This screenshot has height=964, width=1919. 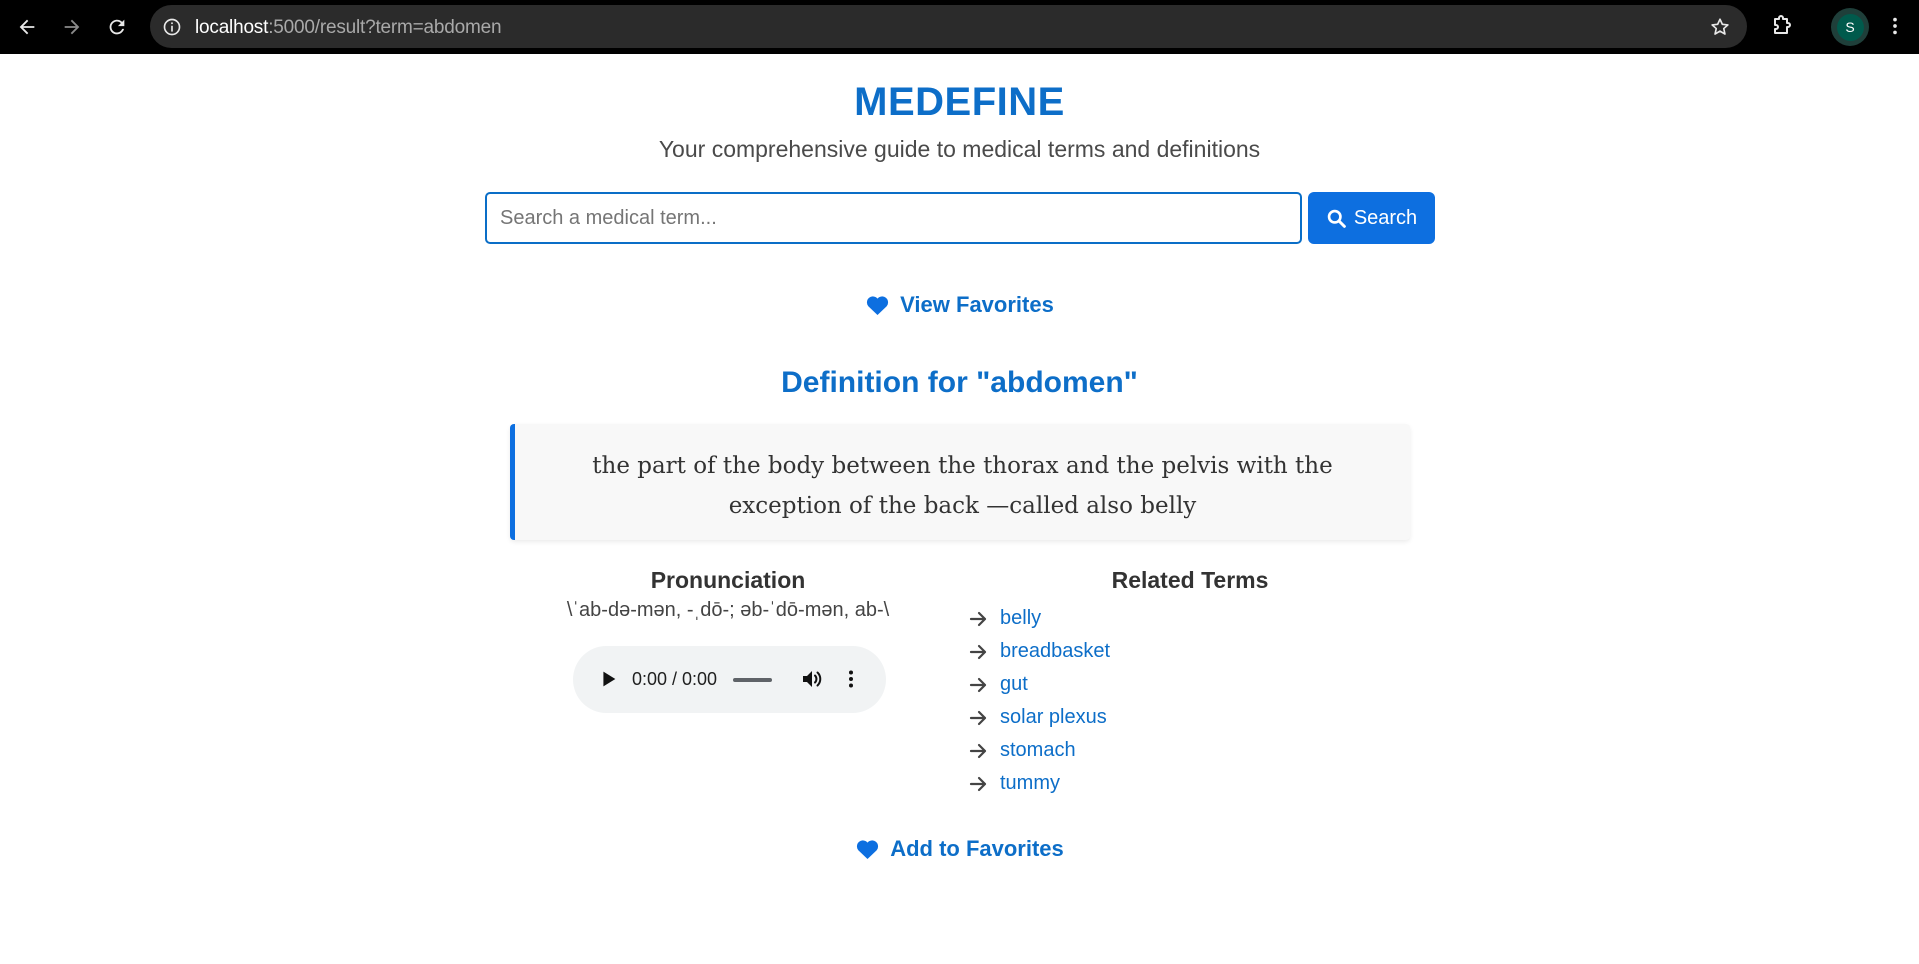 I want to click on view-favorites-link: View Favorites, so click(x=959, y=305).